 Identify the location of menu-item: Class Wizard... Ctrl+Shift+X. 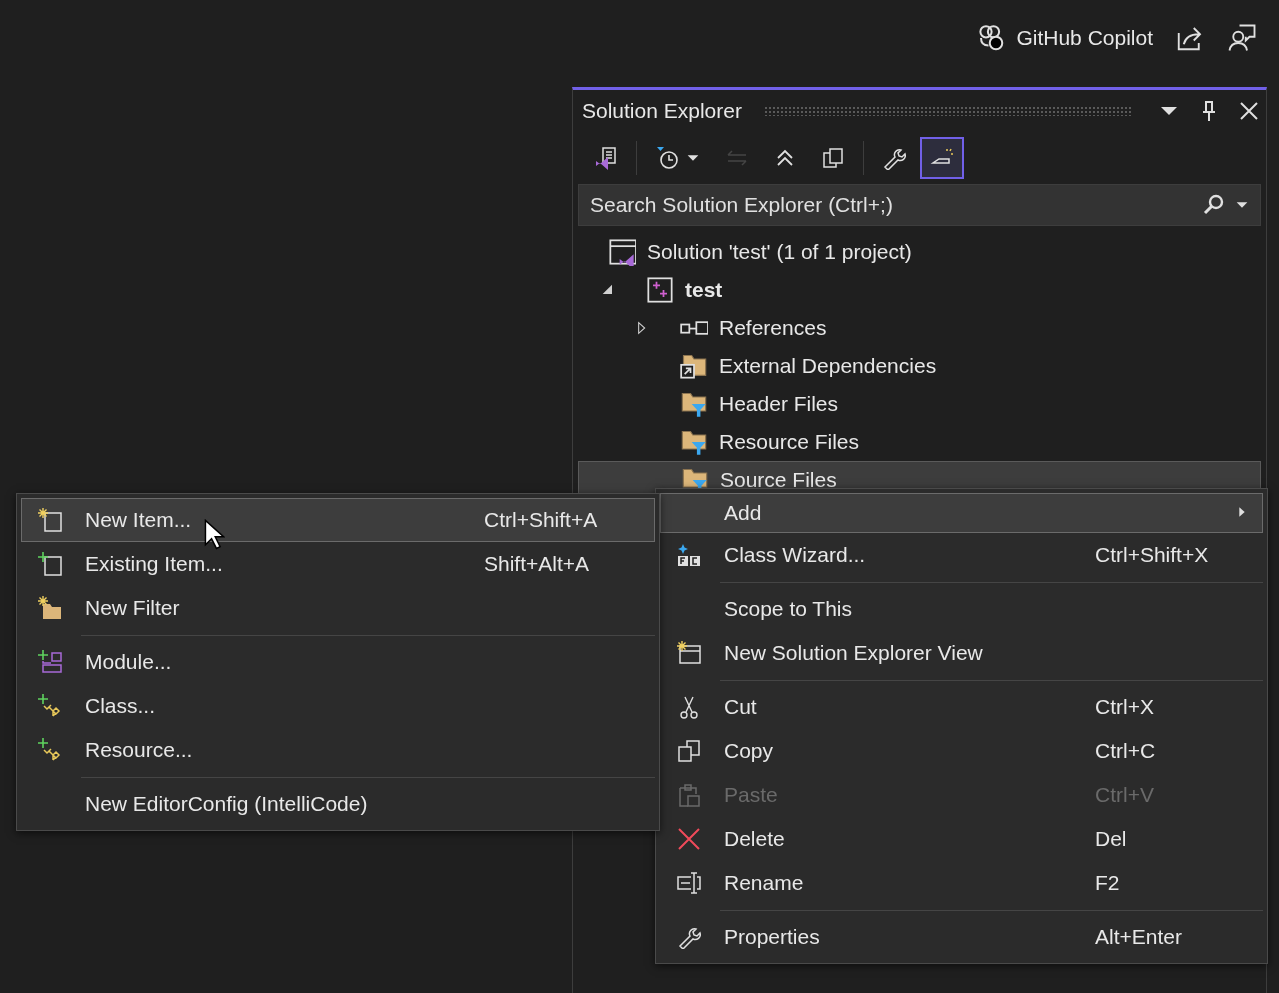
(961, 555).